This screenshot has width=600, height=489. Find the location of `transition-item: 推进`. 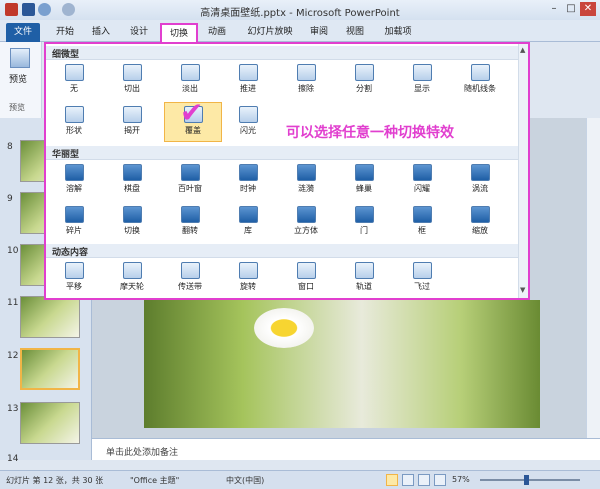

transition-item: 推进 is located at coordinates (248, 81).